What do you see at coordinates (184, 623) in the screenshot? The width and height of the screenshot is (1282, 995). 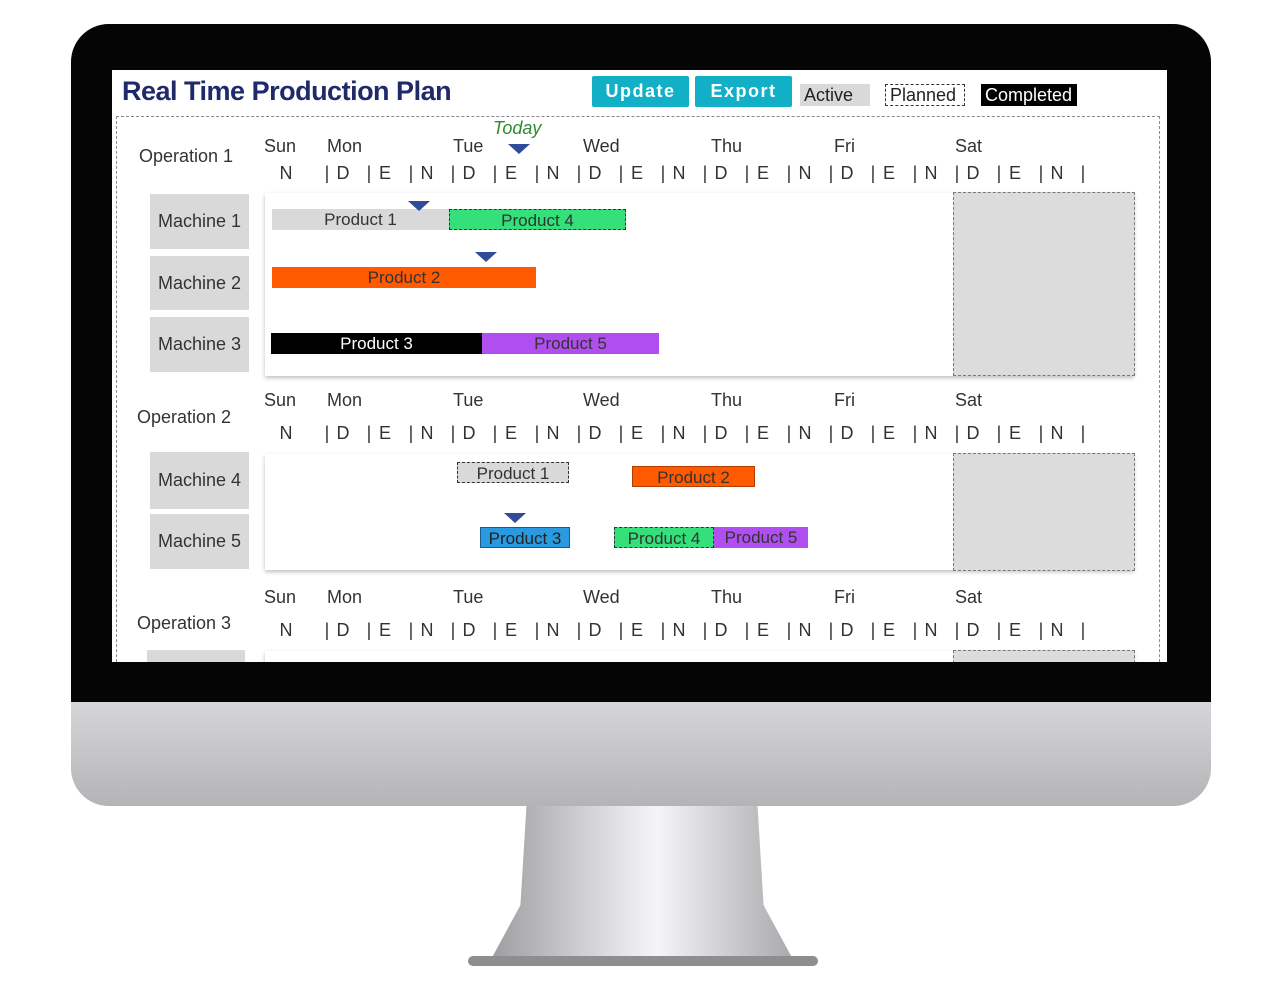 I see `operation-label: Operation 3` at bounding box center [184, 623].